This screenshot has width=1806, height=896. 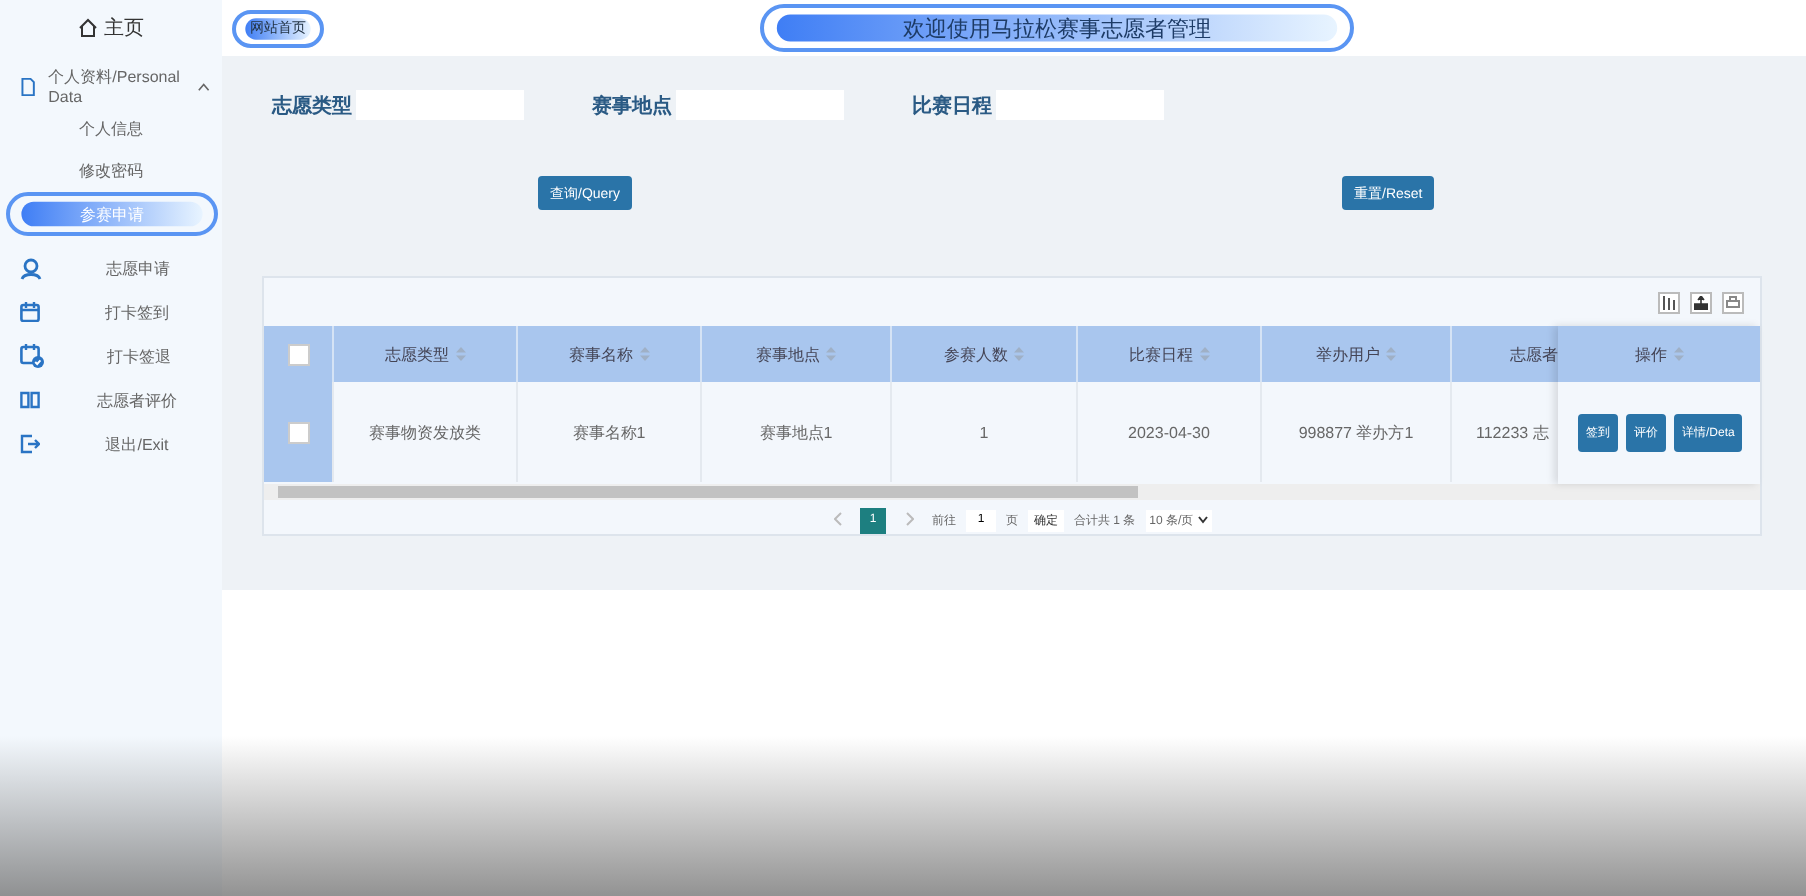 I want to click on printer-icon, so click(x=1733, y=302).